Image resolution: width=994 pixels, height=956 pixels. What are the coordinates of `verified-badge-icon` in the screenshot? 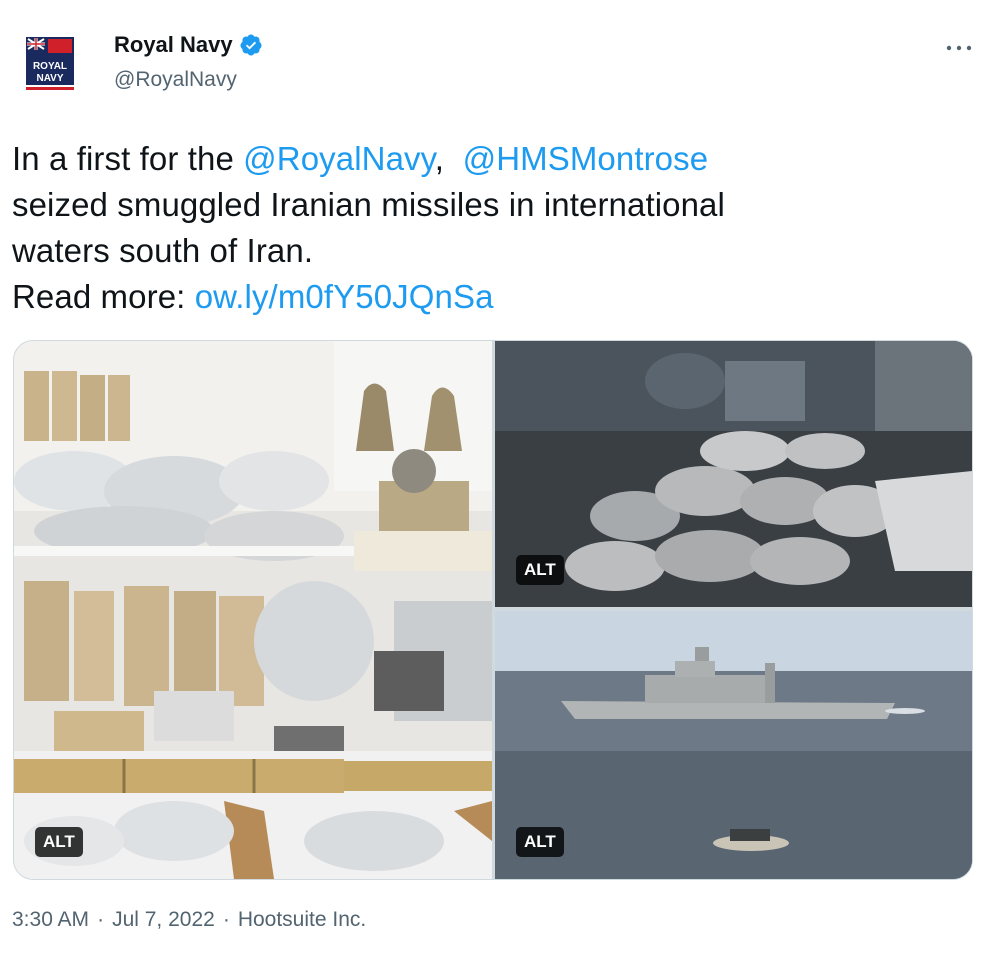 It's located at (251, 45).